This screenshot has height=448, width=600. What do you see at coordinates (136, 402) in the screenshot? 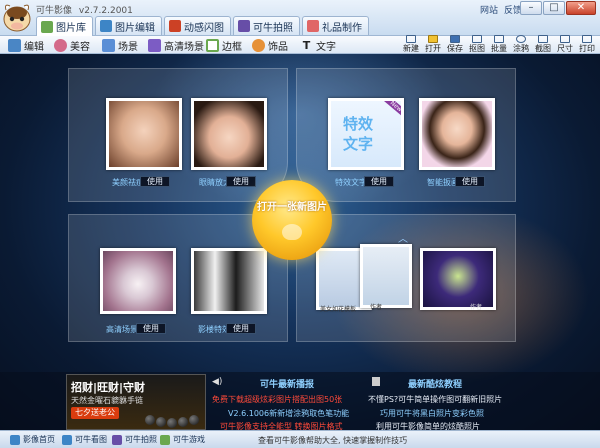
I see `ad-banner: 招财|旺财|守财 天然金曜石貔貅手链 七夕送老公` at bounding box center [136, 402].